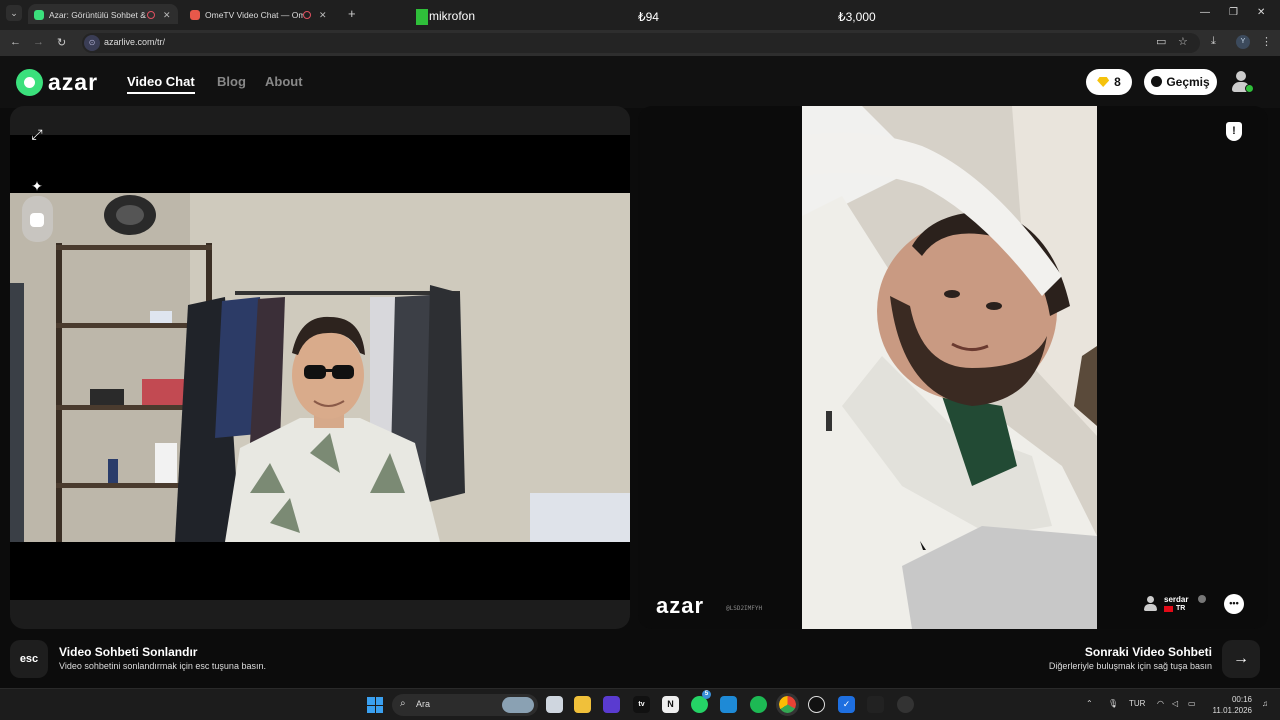 This screenshot has width=1280, height=720. What do you see at coordinates (128, 652) in the screenshot?
I see `end-chat-title: Video Sohbeti Sonlandır` at bounding box center [128, 652].